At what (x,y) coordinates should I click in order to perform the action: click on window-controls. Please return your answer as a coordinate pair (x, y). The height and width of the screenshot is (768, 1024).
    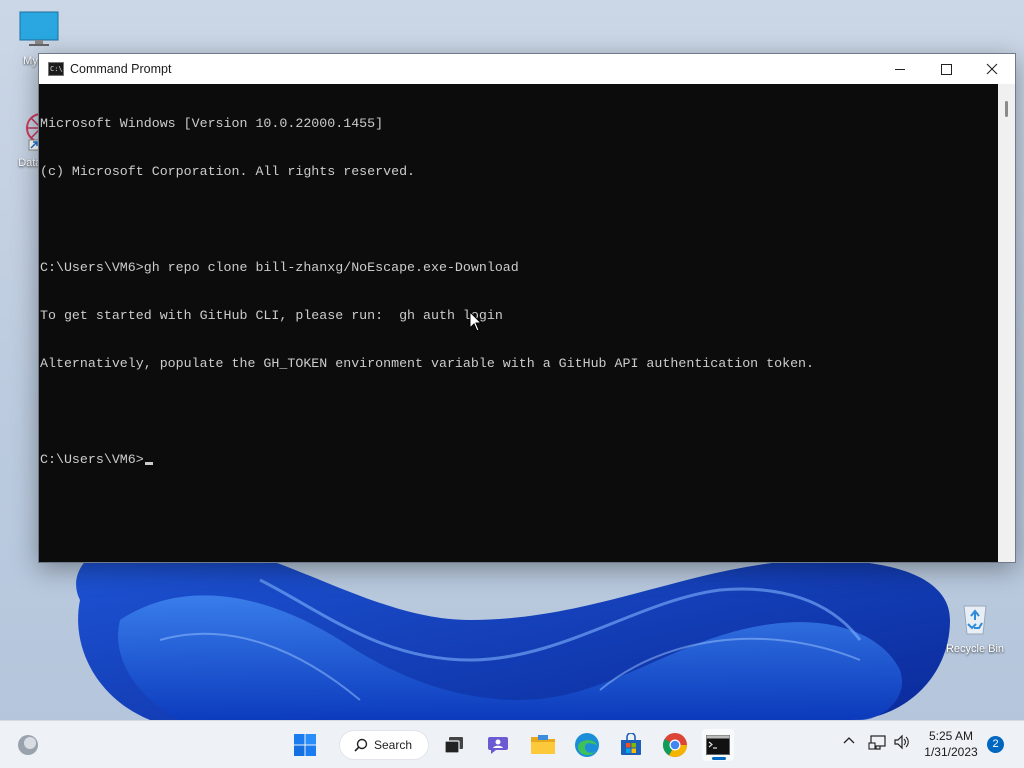
    Looking at the image, I should click on (946, 69).